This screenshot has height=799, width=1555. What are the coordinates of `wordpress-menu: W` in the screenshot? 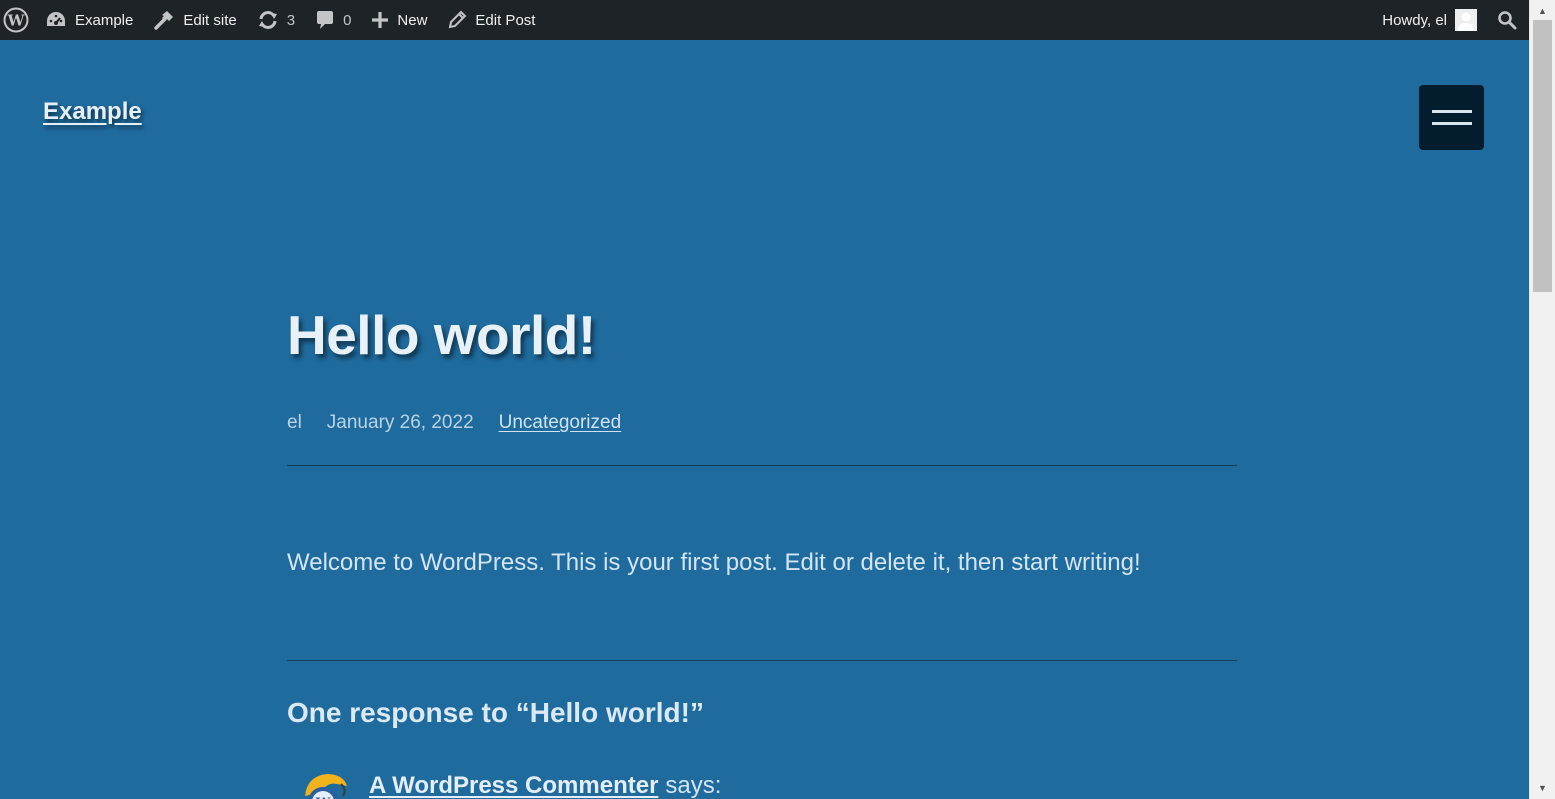 It's located at (17, 20).